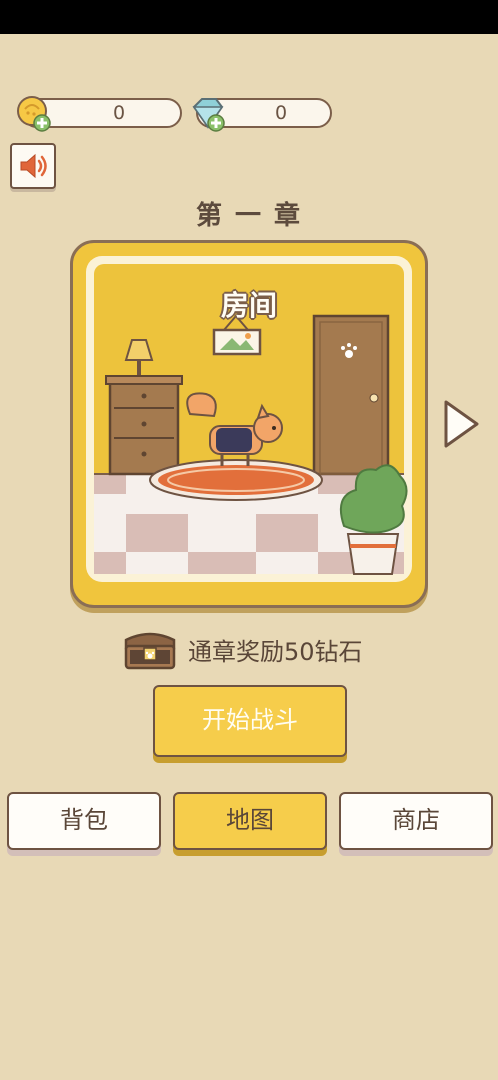  I want to click on speaker-icon, so click(33, 166).